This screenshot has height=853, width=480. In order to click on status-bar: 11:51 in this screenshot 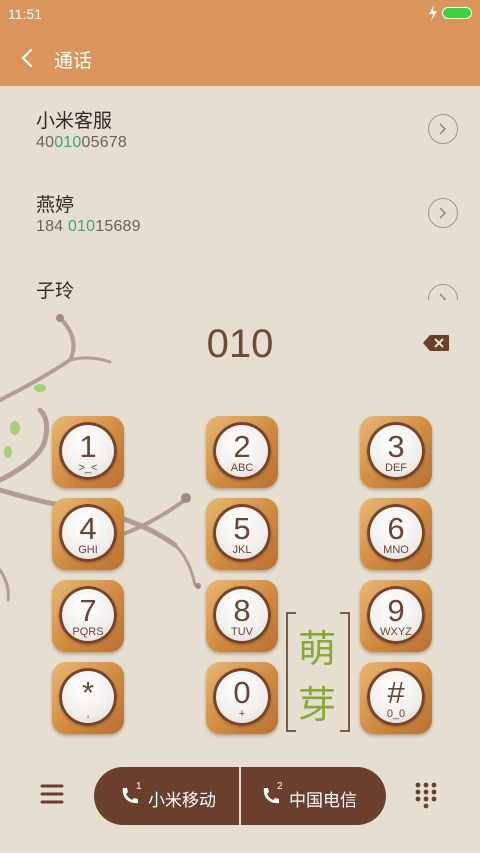, I will do `click(240, 14)`.